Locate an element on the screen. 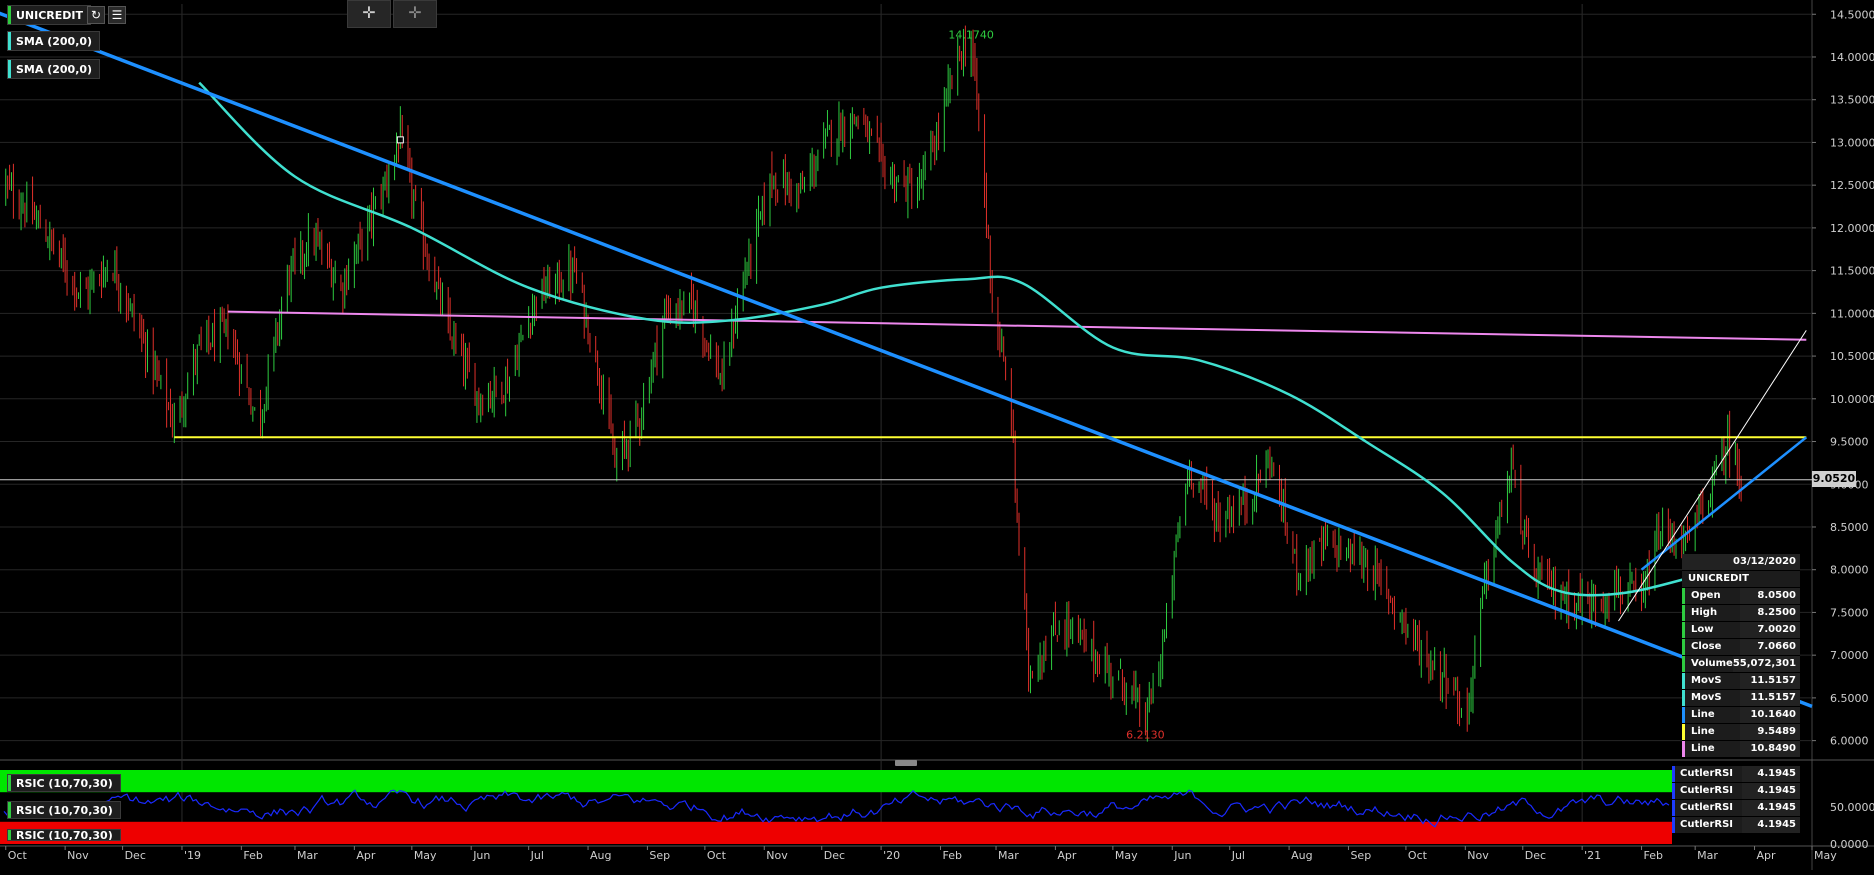 This screenshot has height=875, width=1874. rsi-line is located at coordinates (836, 808).